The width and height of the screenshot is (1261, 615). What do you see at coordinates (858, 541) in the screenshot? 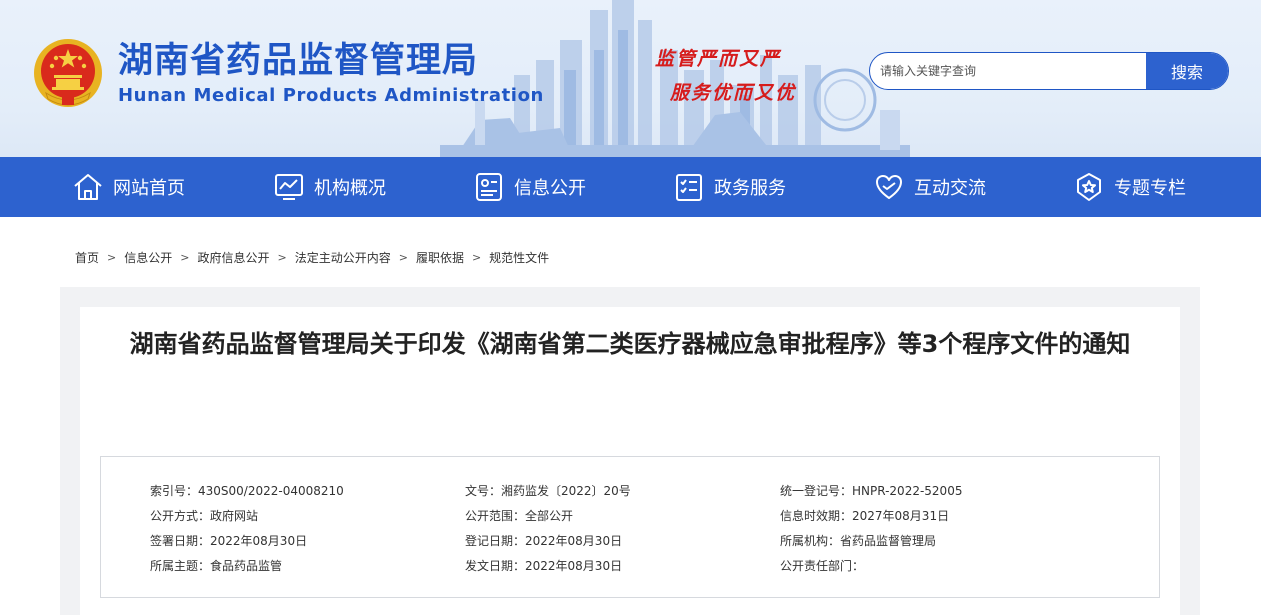
I see `meta-issuing-agency: 所属机构：省药品监督管理局` at bounding box center [858, 541].